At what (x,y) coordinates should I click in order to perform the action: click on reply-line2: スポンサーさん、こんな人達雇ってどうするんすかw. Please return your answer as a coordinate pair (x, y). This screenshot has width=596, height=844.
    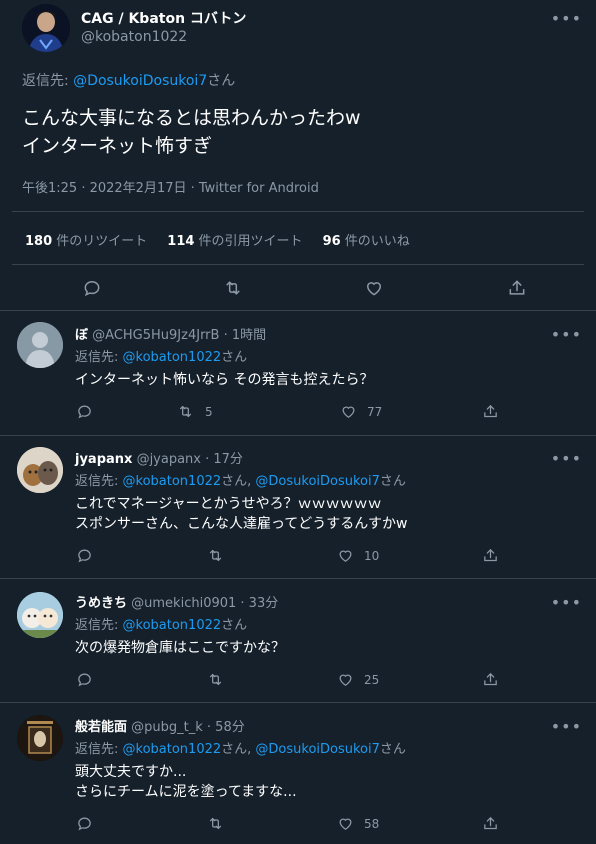
    Looking at the image, I should click on (241, 524).